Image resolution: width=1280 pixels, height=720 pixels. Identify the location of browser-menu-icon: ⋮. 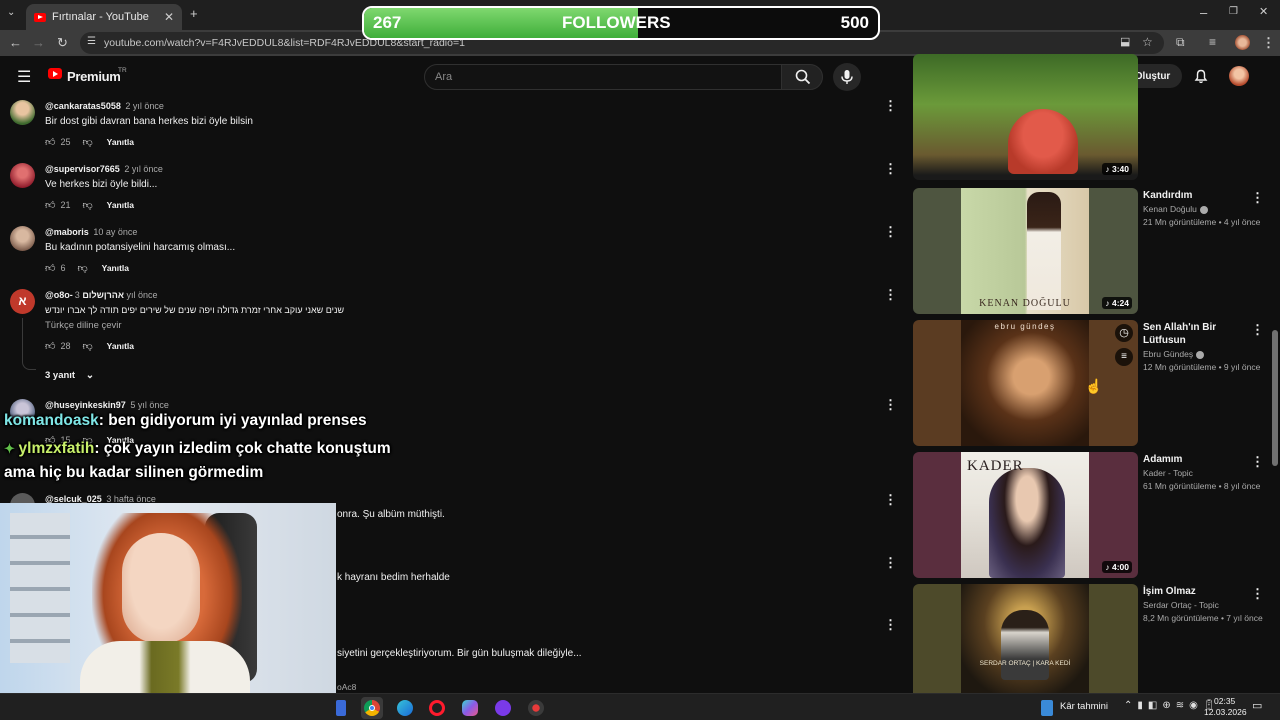
(1268, 42).